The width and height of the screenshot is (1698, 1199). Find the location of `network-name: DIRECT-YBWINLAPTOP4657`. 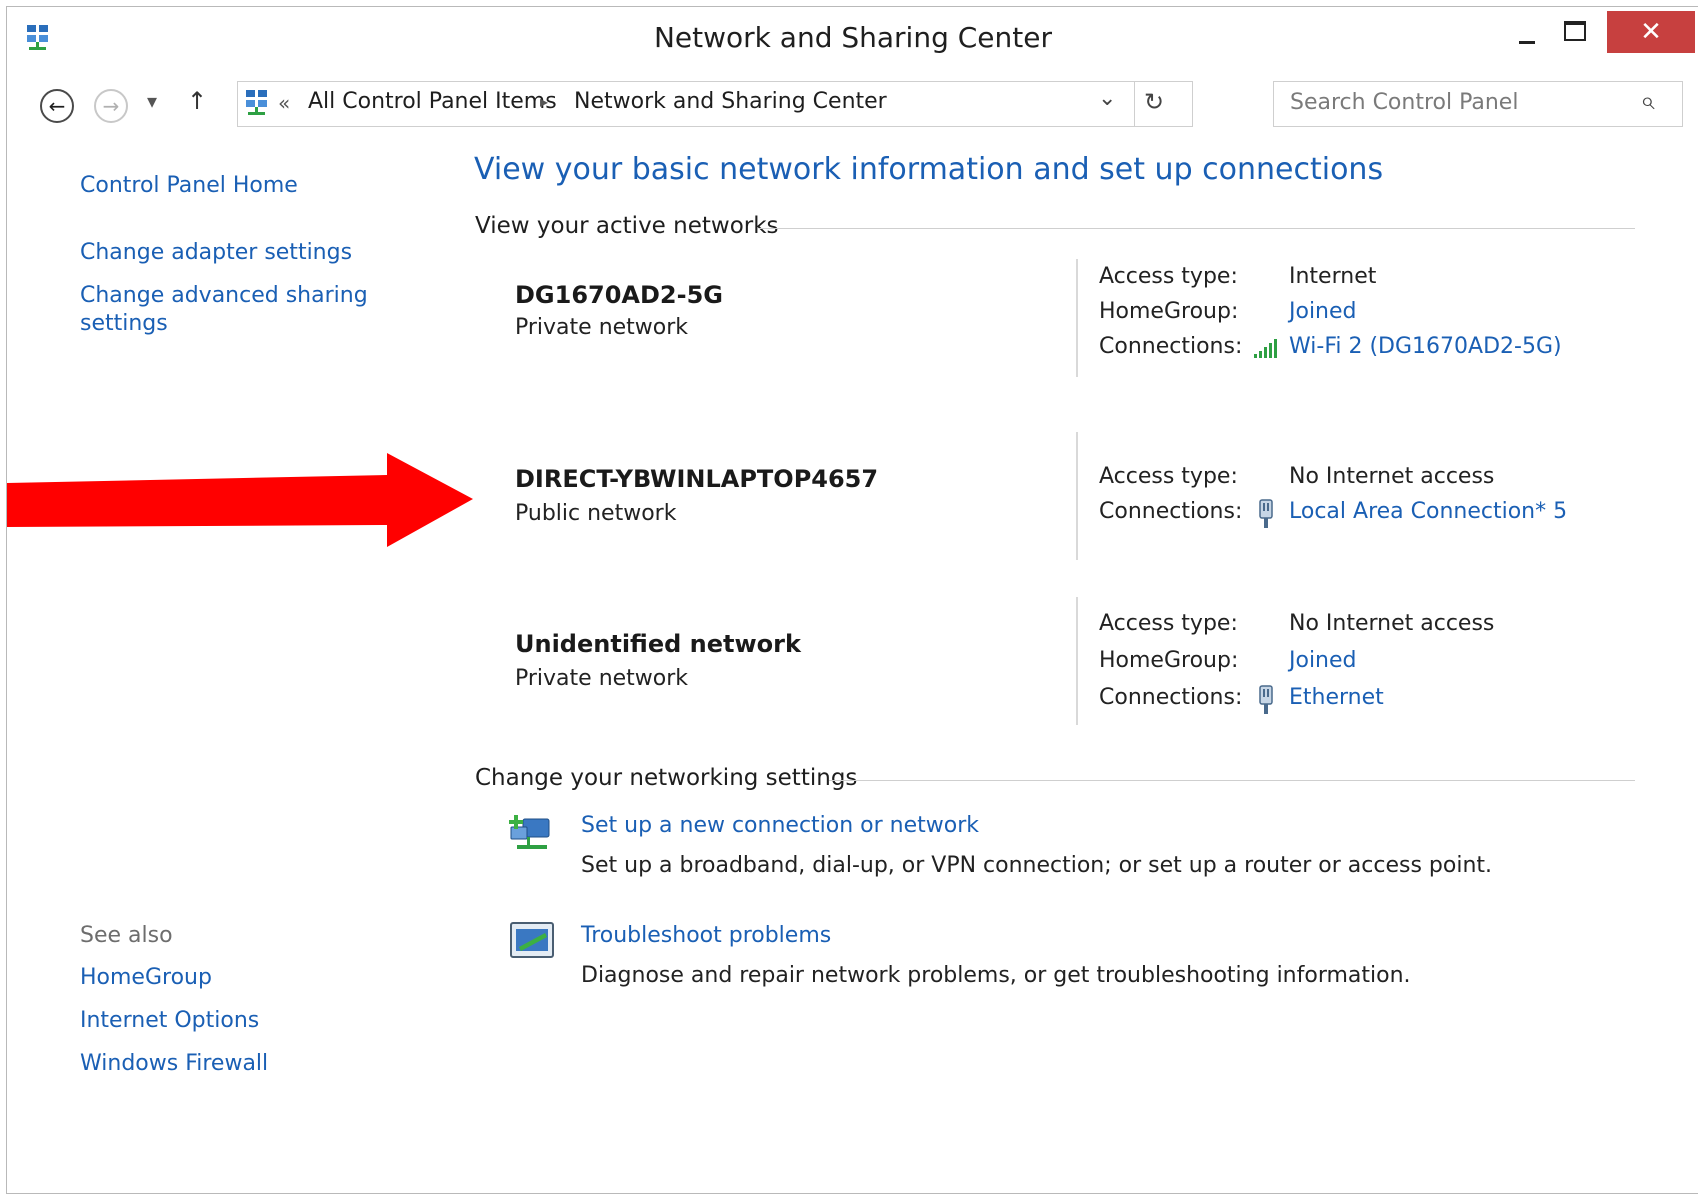

network-name: DIRECT-YBWINLAPTOP4657 is located at coordinates (697, 479).